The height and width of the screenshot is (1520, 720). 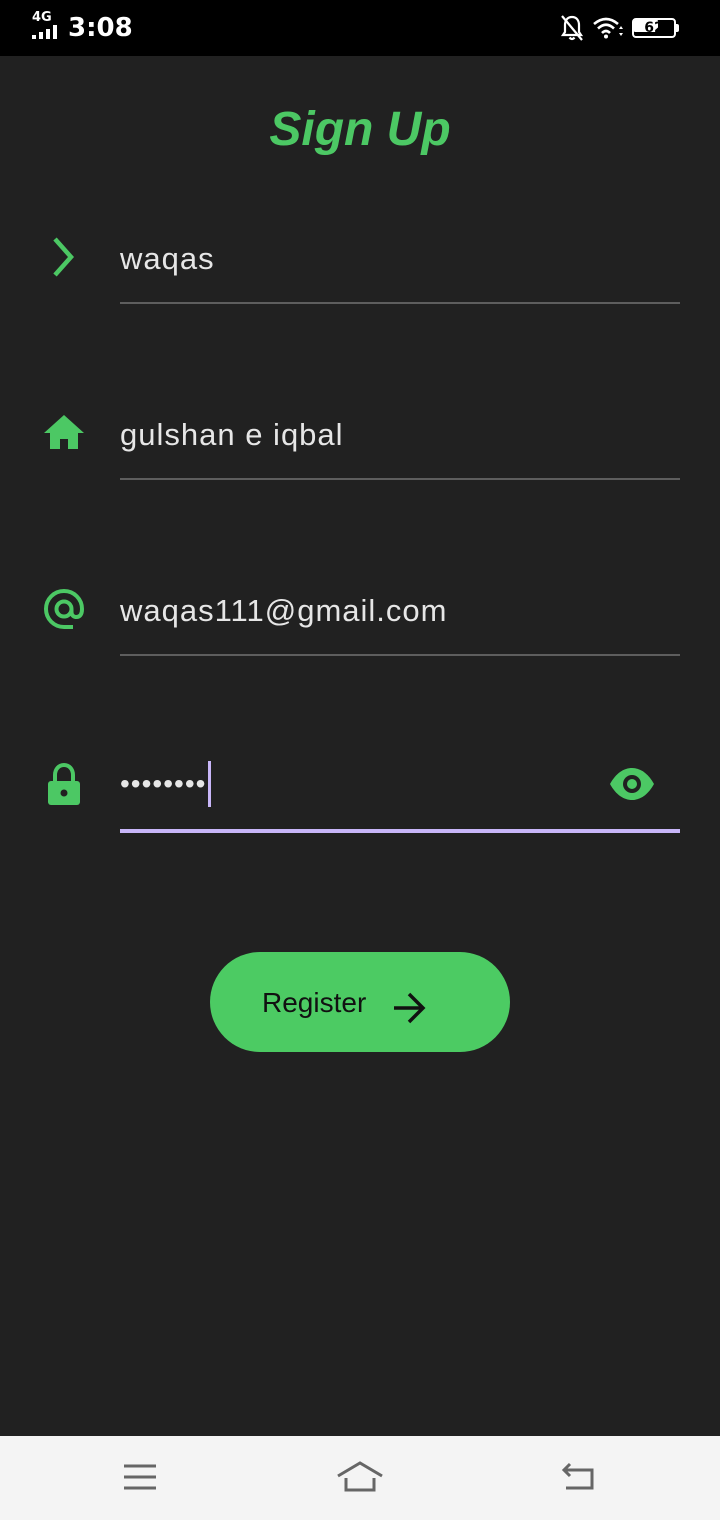 I want to click on wifi-icon, so click(x=608, y=28).